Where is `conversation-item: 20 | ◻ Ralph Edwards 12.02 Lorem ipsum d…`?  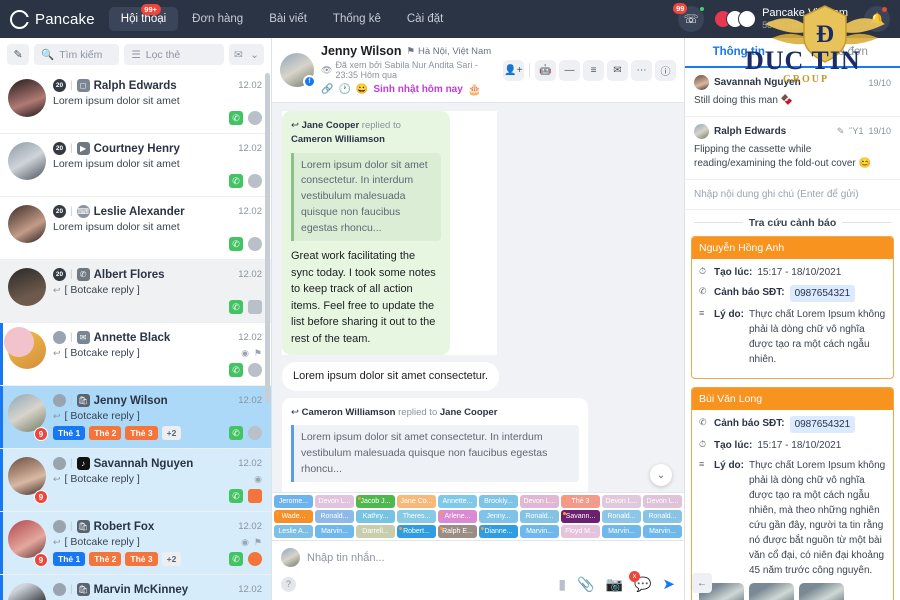 conversation-item: 20 | ◻ Ralph Edwards 12.02 Lorem ipsum d… is located at coordinates (135, 102).